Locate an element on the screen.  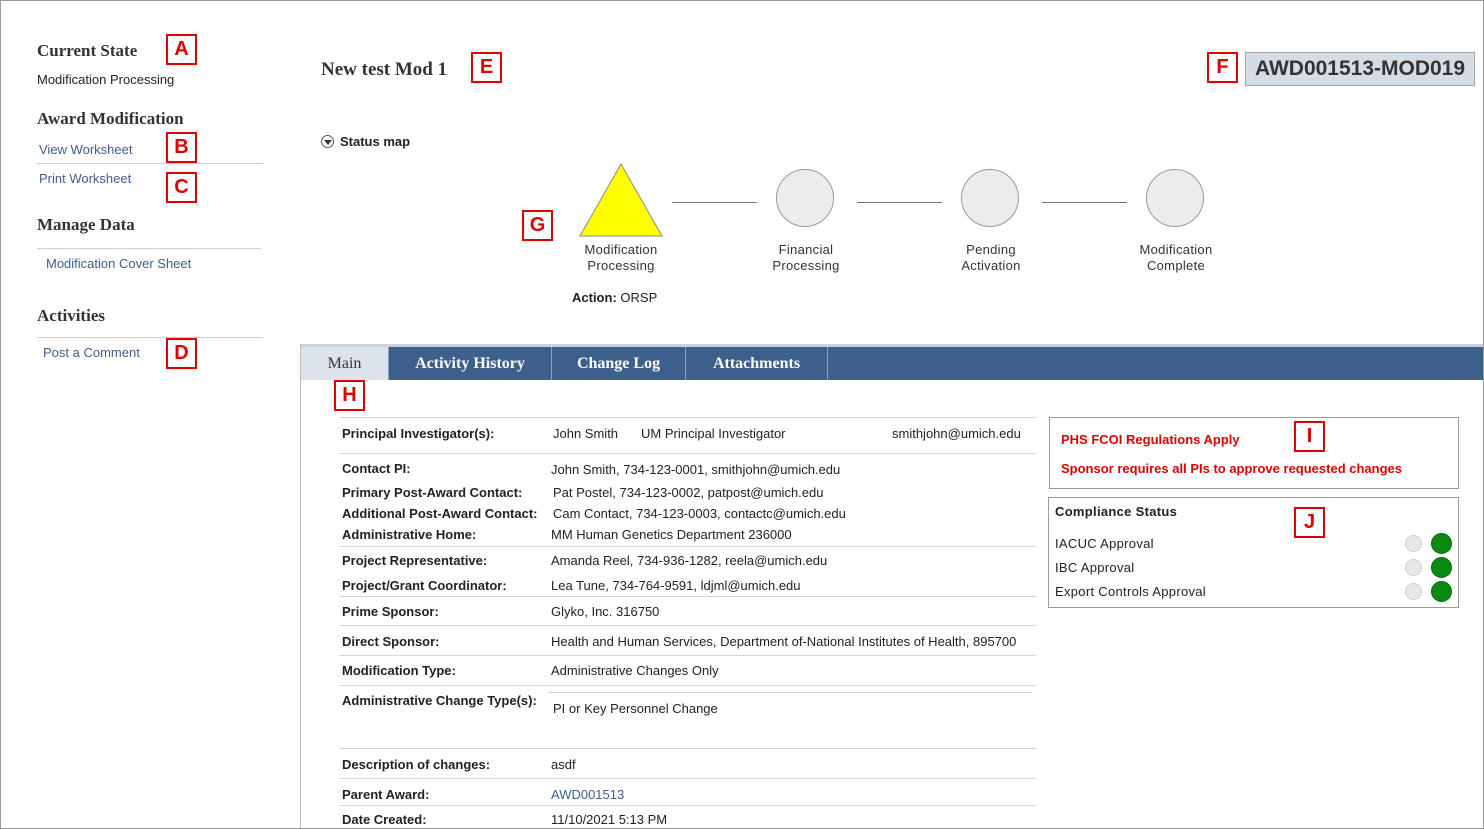
tab-attachments: Attachments is located at coordinates (757, 363).